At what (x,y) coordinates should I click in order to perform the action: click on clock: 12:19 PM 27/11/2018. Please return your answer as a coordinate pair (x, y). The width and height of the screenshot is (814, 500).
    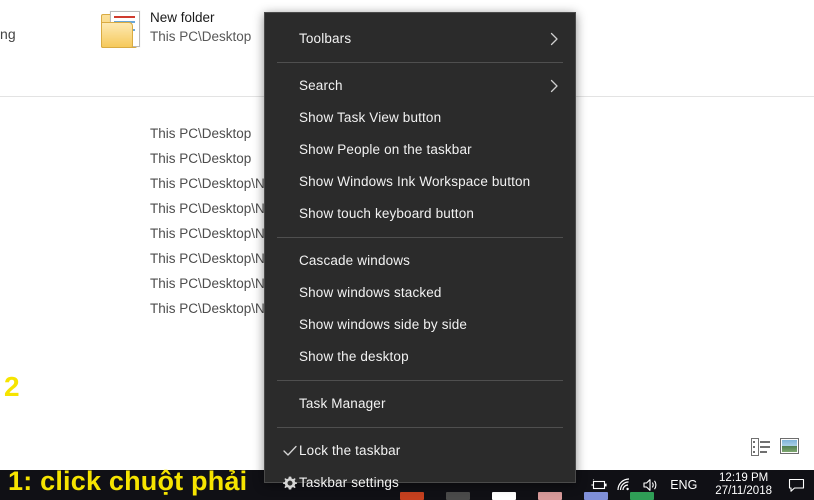
    Looking at the image, I should click on (743, 485).